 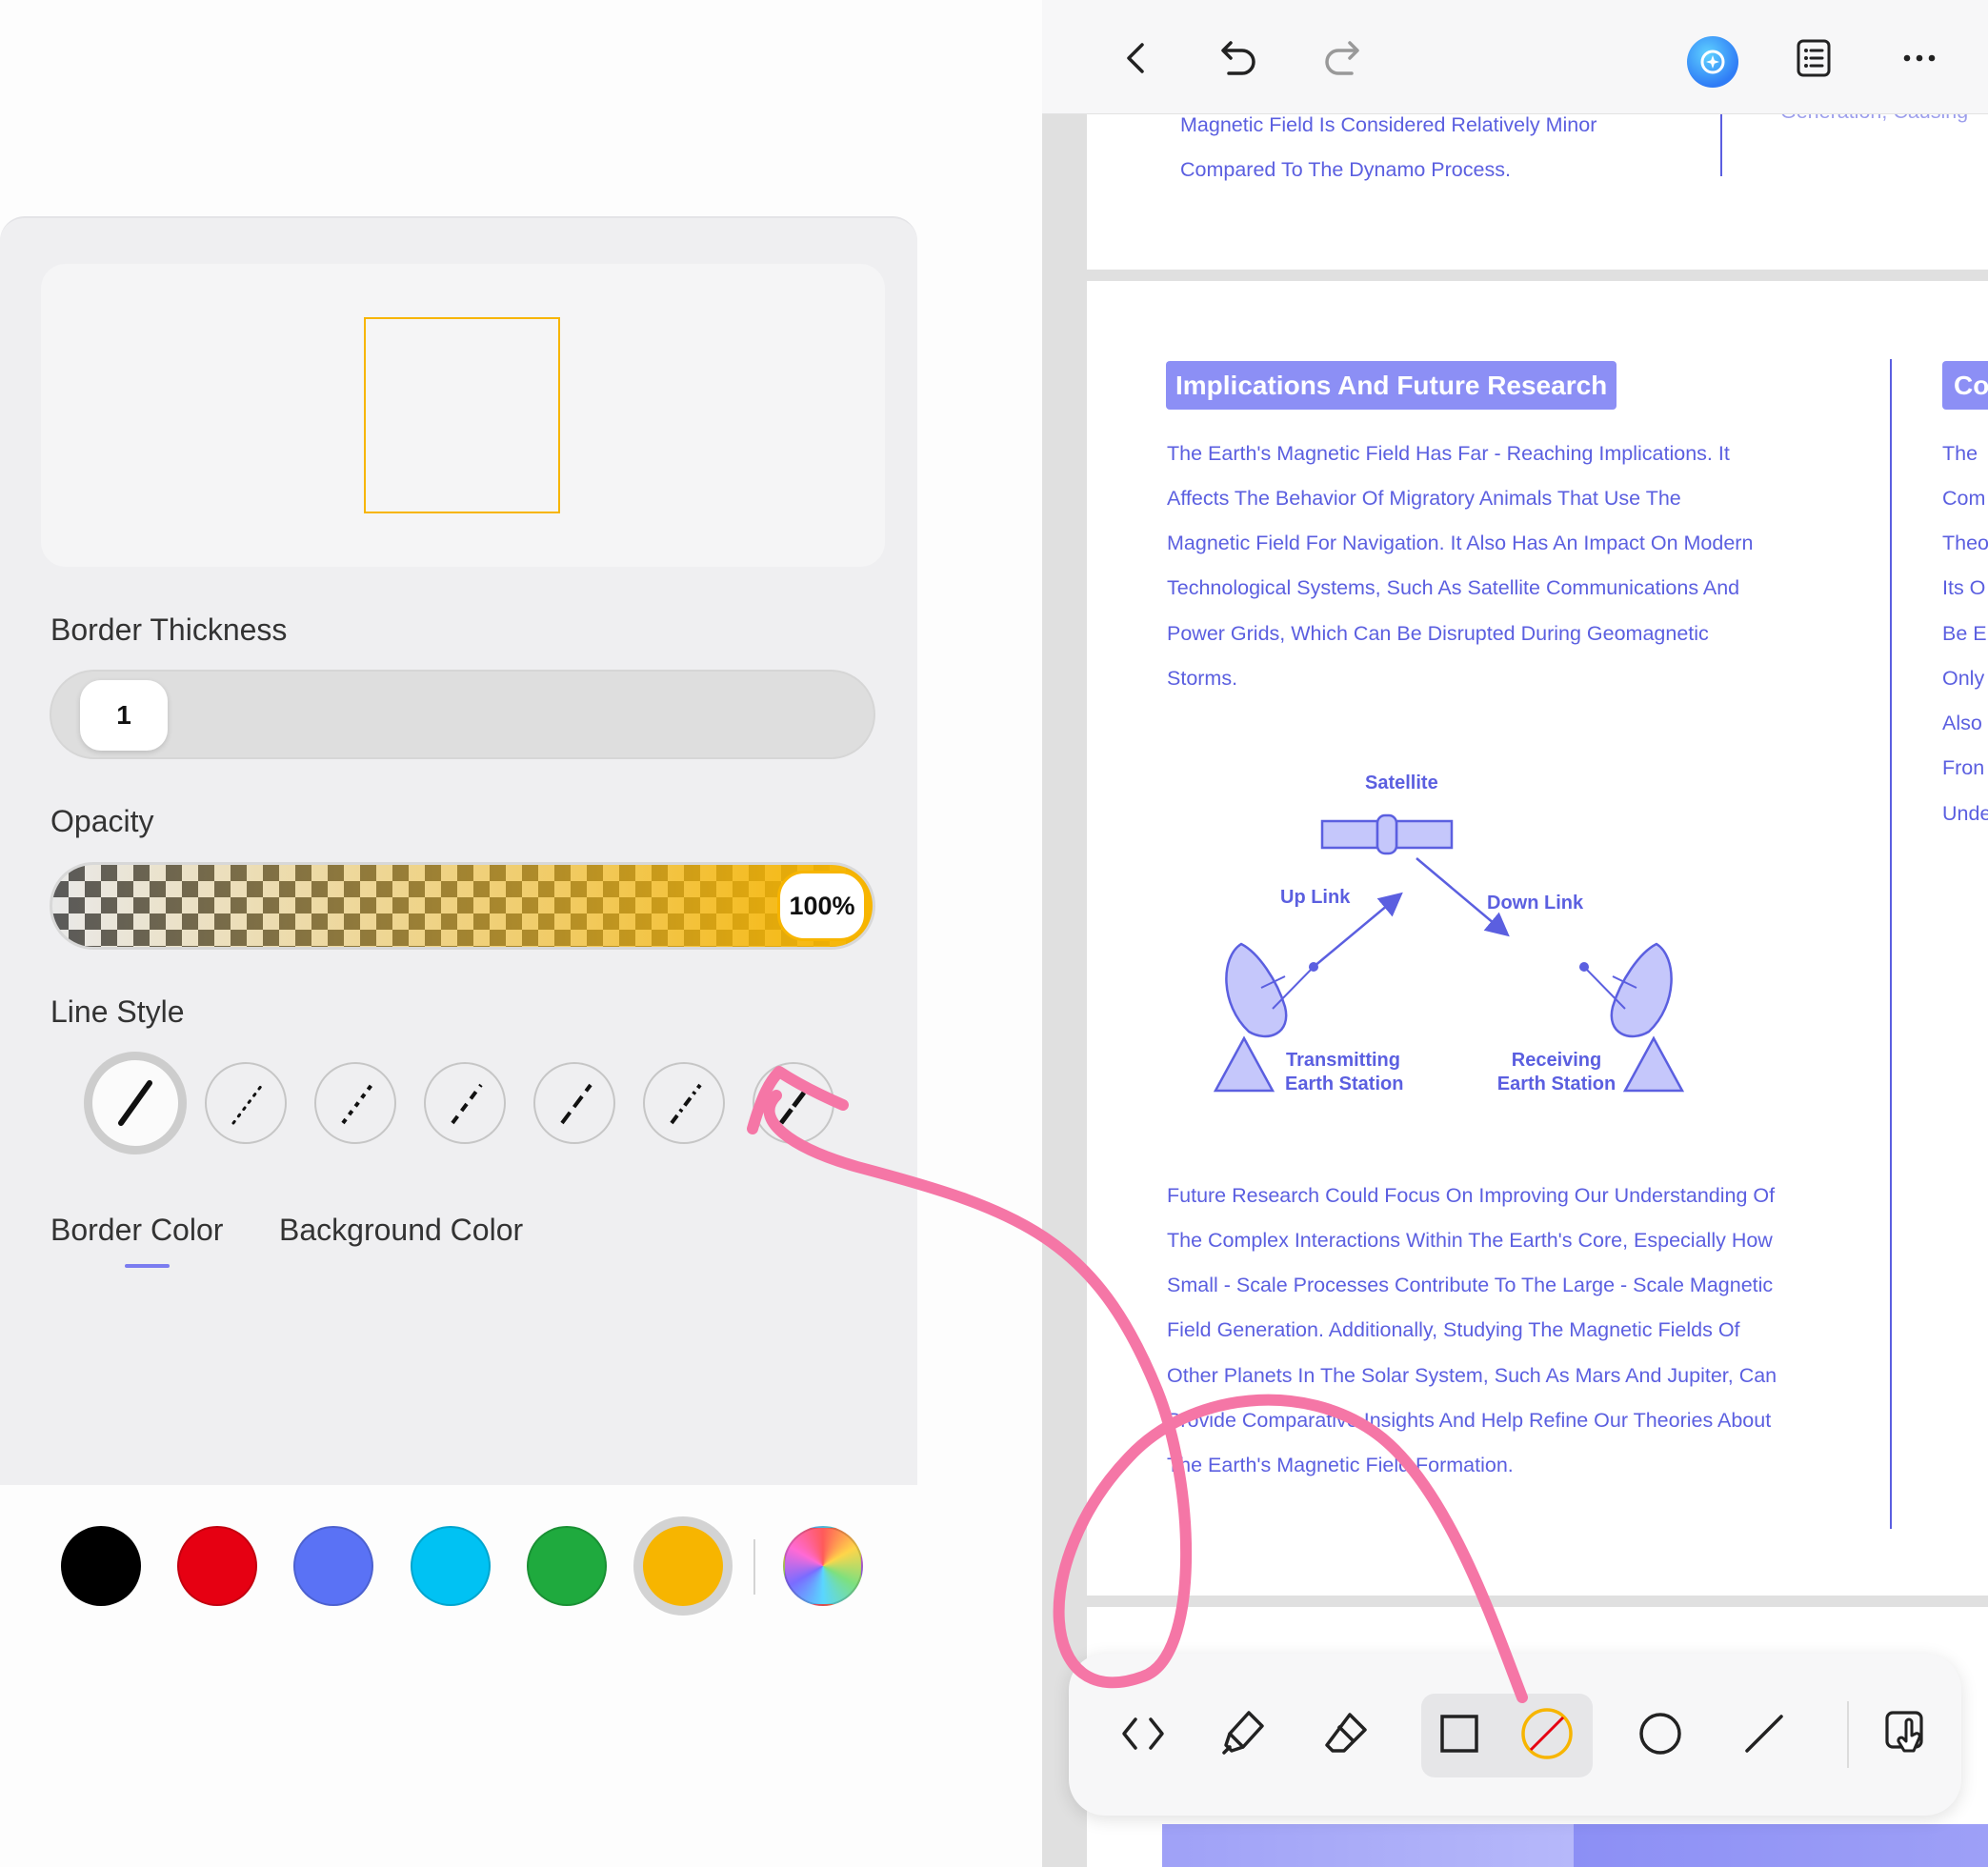 What do you see at coordinates (1392, 385) in the screenshot?
I see `section-heading: Implications And Future Research` at bounding box center [1392, 385].